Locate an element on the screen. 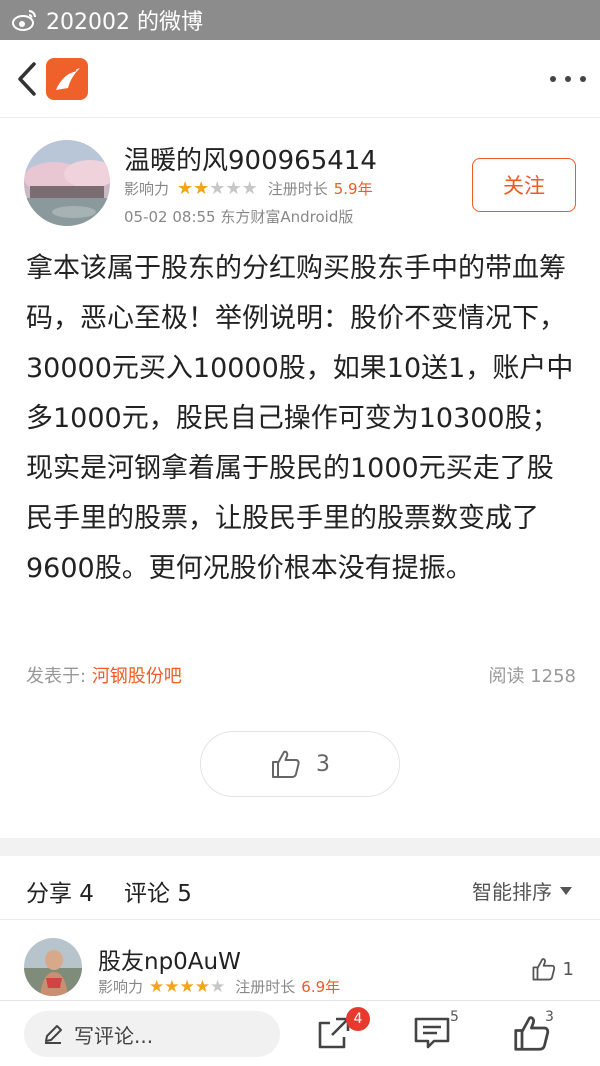  chevron-left-icon is located at coordinates (27, 79).